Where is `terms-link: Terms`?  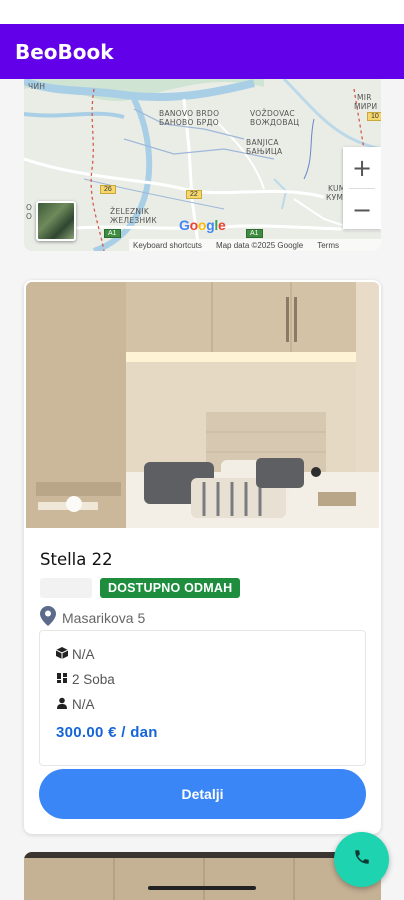
terms-link: Terms is located at coordinates (328, 245).